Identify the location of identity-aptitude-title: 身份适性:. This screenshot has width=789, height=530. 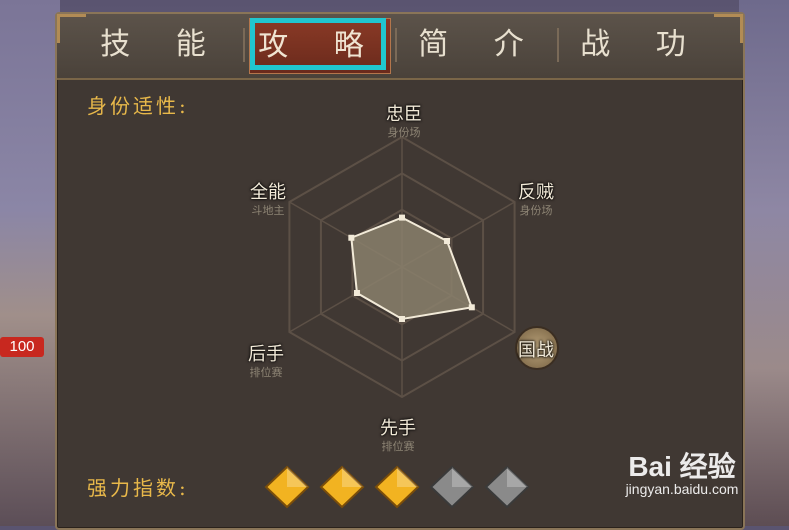
(138, 106).